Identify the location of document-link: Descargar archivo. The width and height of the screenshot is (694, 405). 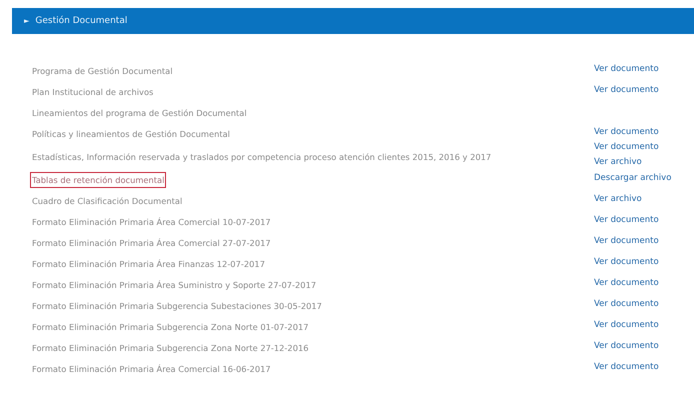
(644, 177).